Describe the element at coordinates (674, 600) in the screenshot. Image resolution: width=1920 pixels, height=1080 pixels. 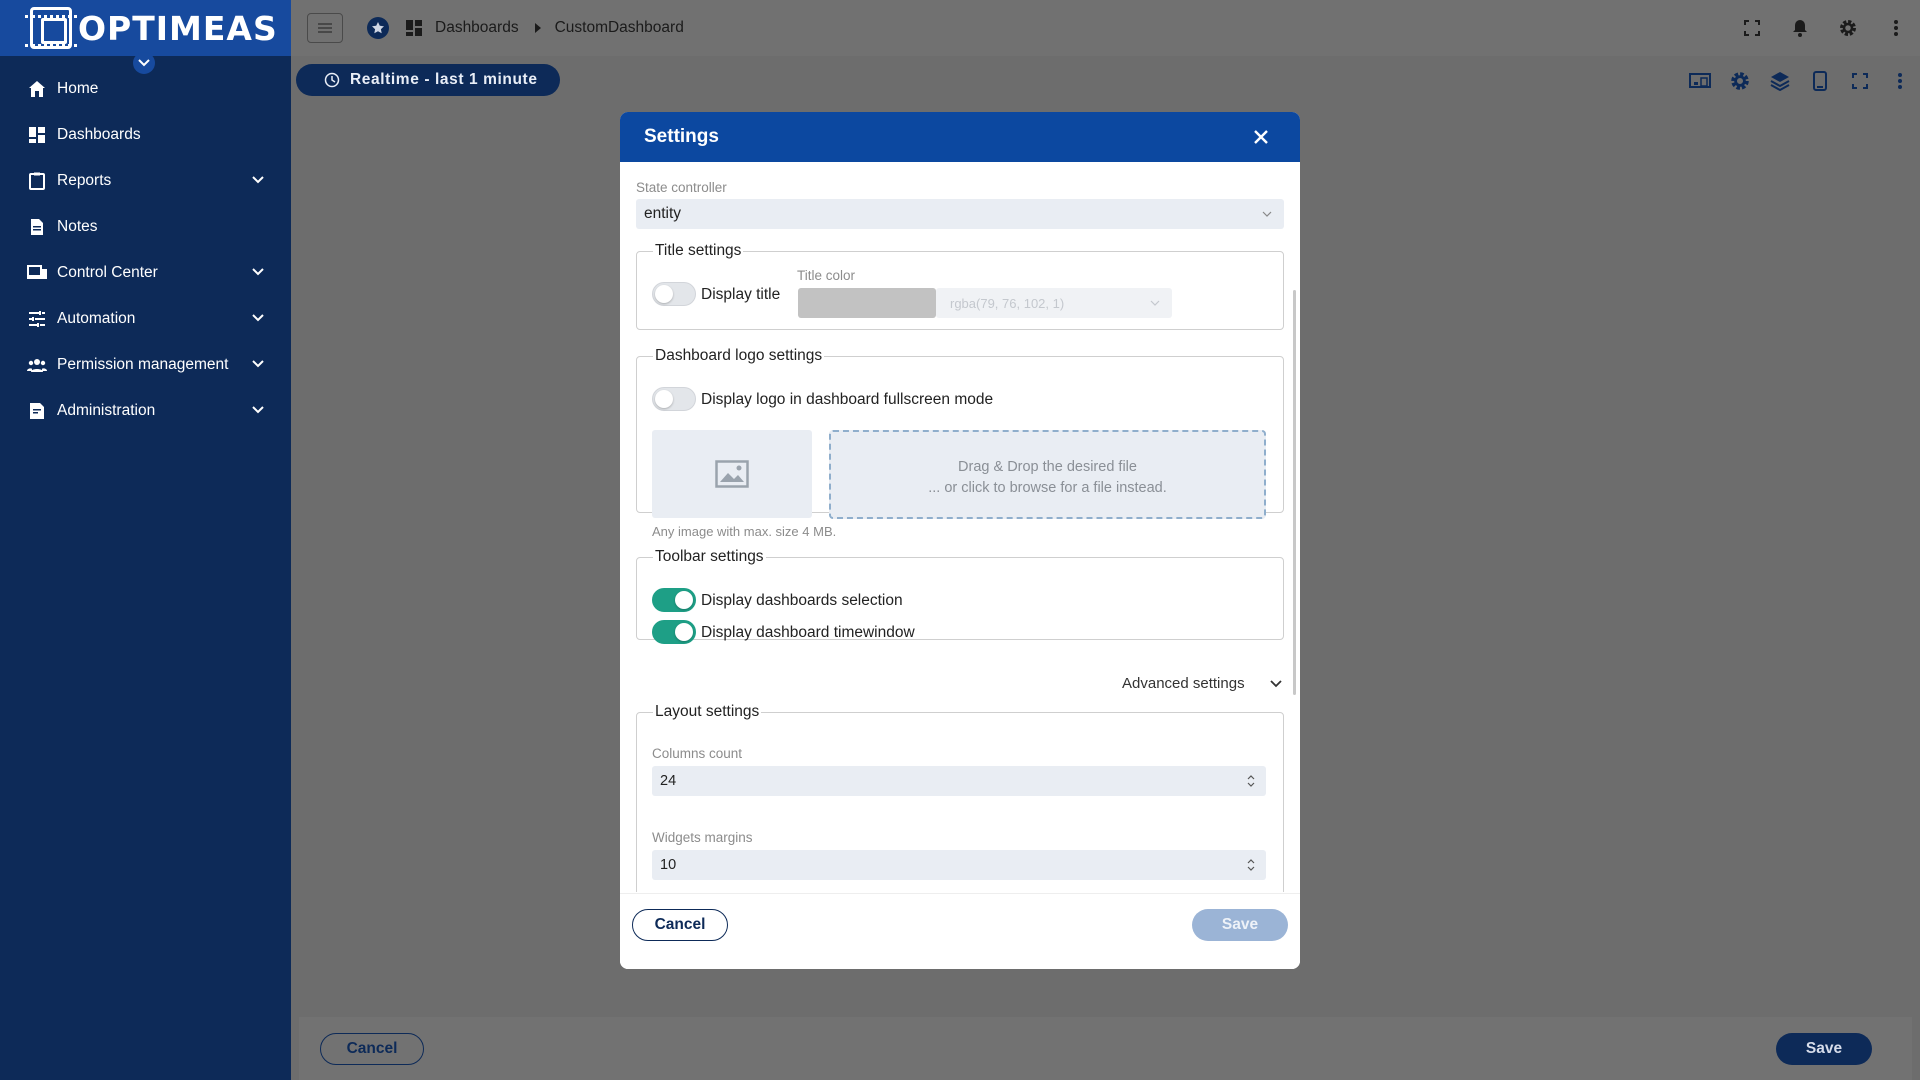
I see `display-dashboards-selection-toggle` at that location.